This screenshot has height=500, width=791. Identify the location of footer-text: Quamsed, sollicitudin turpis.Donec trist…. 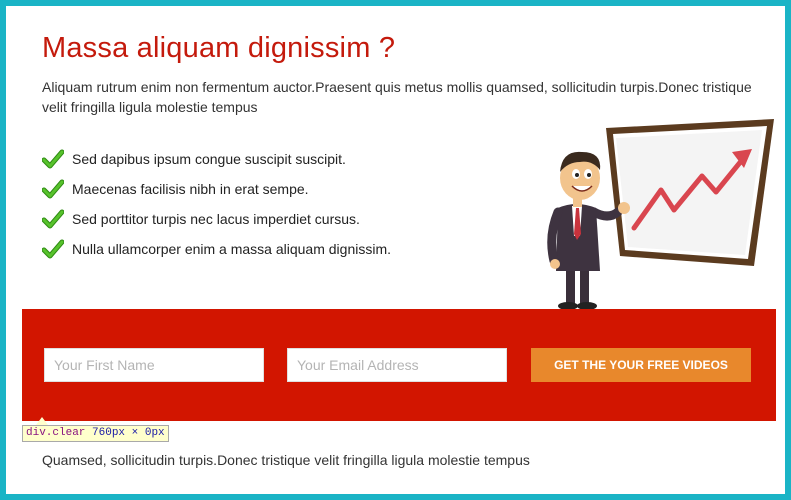
(286, 460).